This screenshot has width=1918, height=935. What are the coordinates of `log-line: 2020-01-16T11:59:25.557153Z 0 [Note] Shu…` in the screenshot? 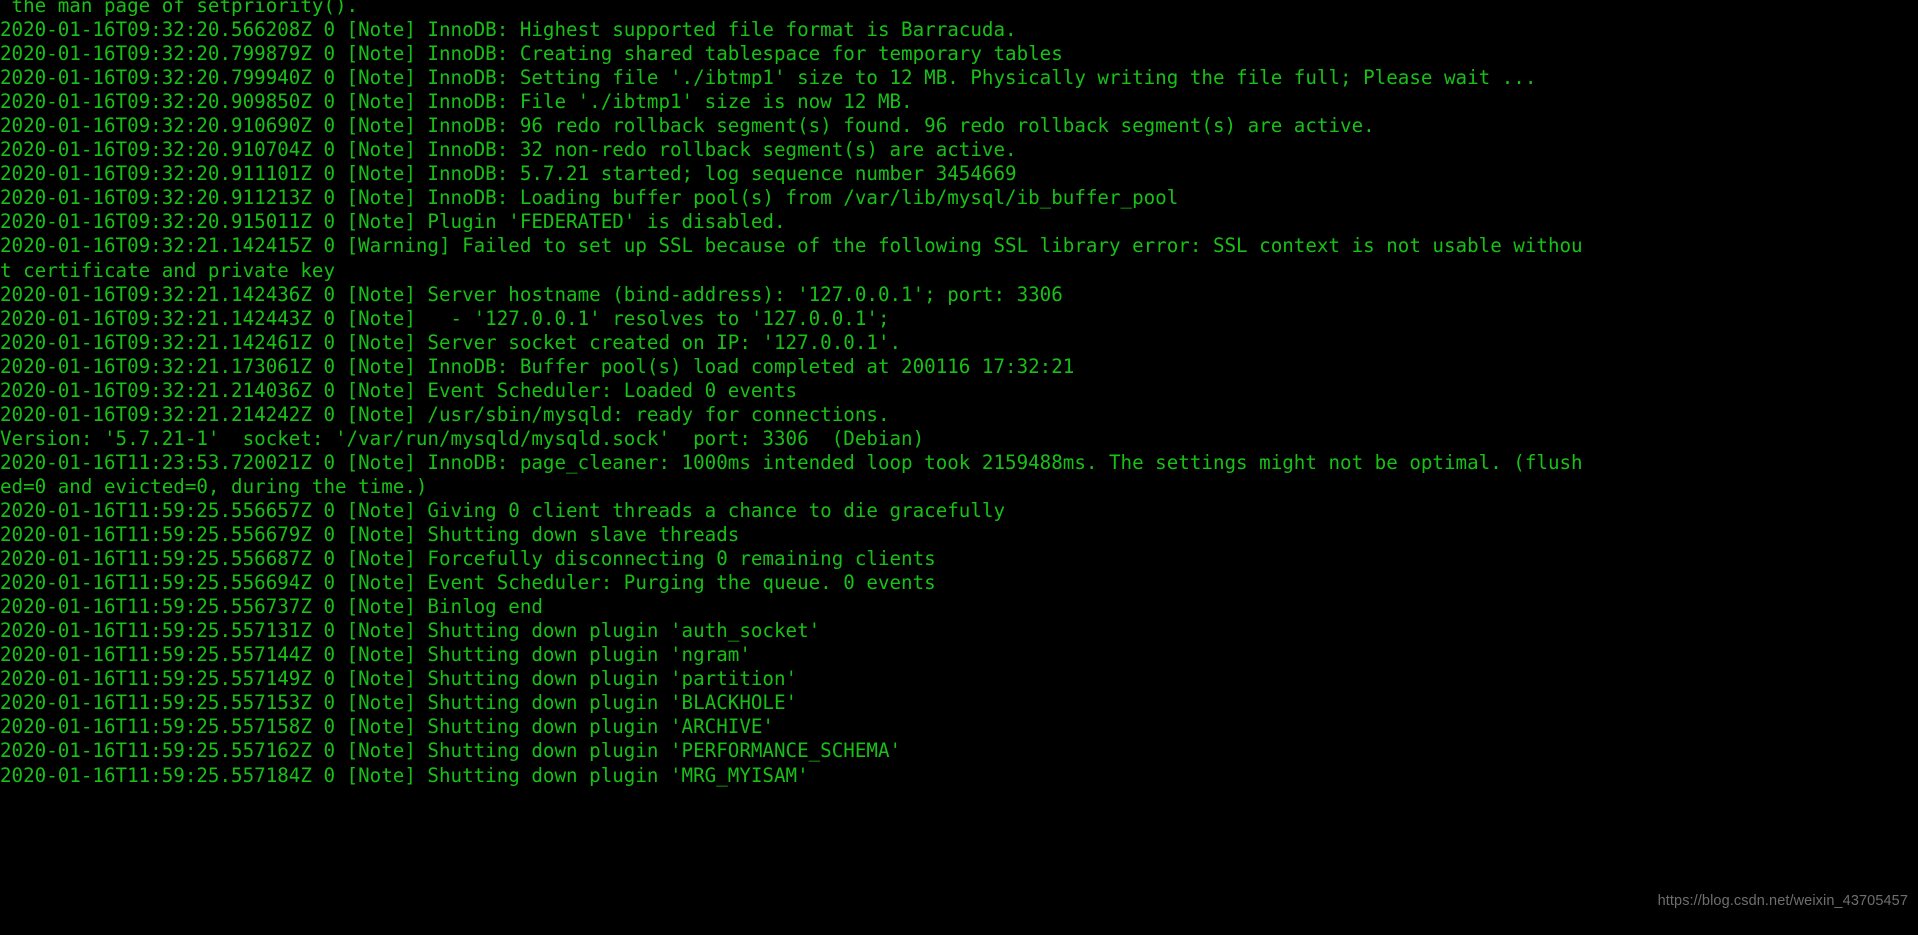 It's located at (399, 703).